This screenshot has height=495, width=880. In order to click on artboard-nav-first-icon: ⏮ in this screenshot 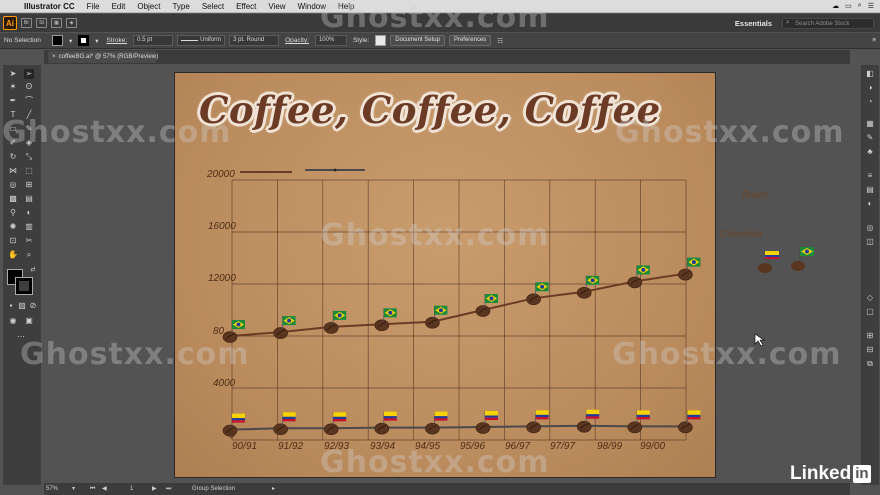, I will do `click(92, 489)`.